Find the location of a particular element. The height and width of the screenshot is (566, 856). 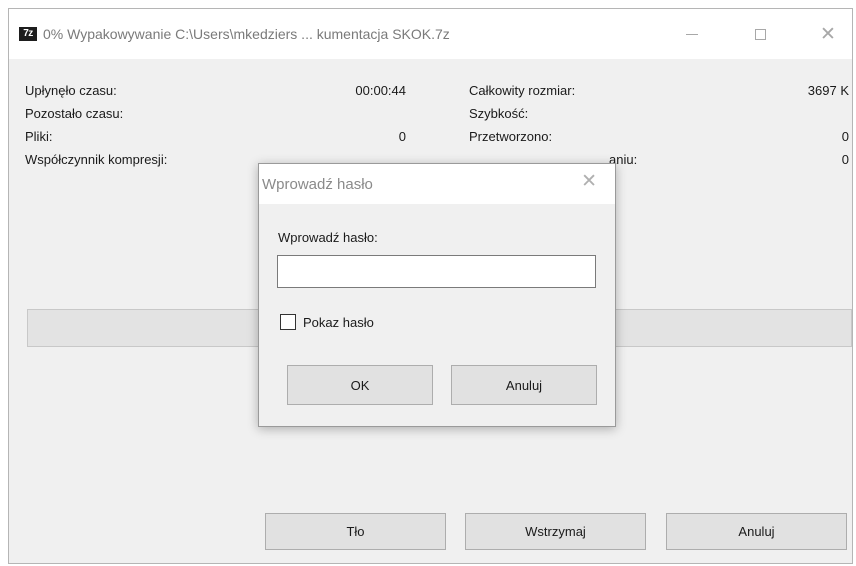

pause-button: Wstrzymaj is located at coordinates (555, 531).